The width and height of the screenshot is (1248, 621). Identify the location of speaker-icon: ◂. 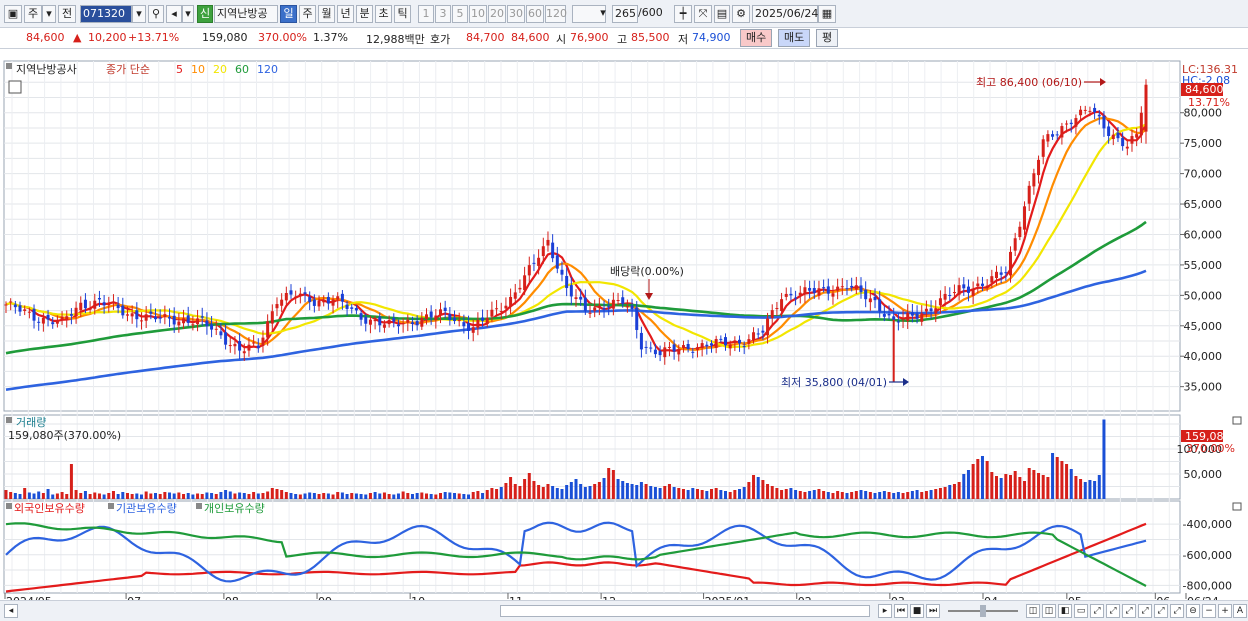
(174, 14).